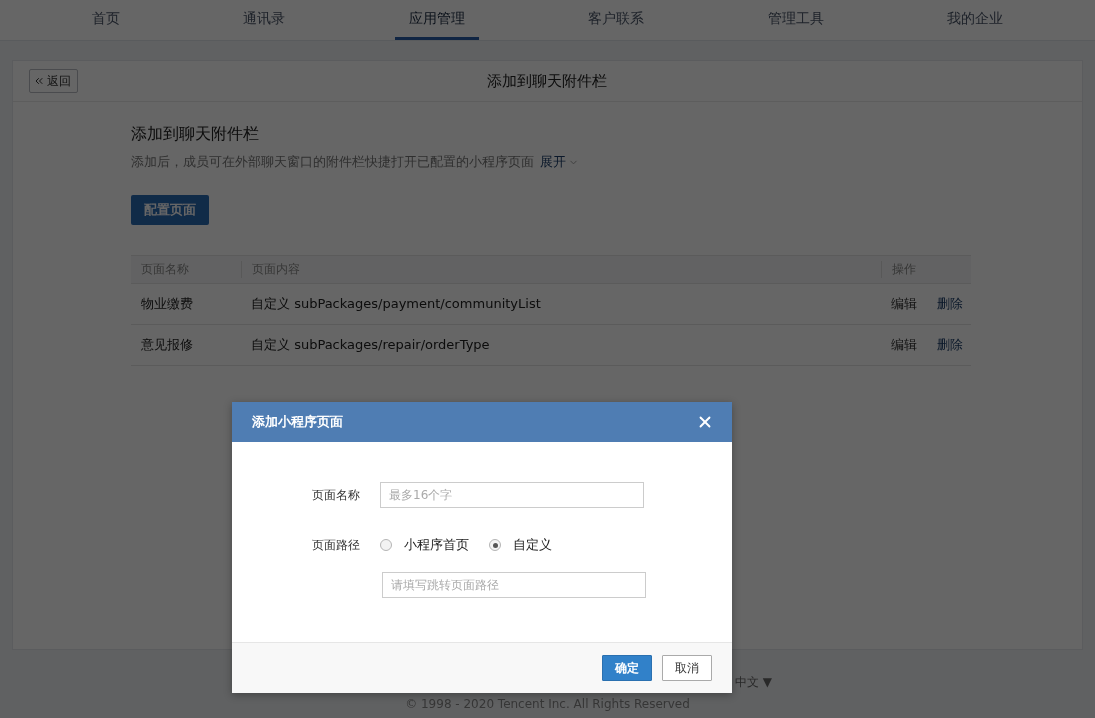  What do you see at coordinates (687, 668) in the screenshot?
I see `cancel-button: 取消` at bounding box center [687, 668].